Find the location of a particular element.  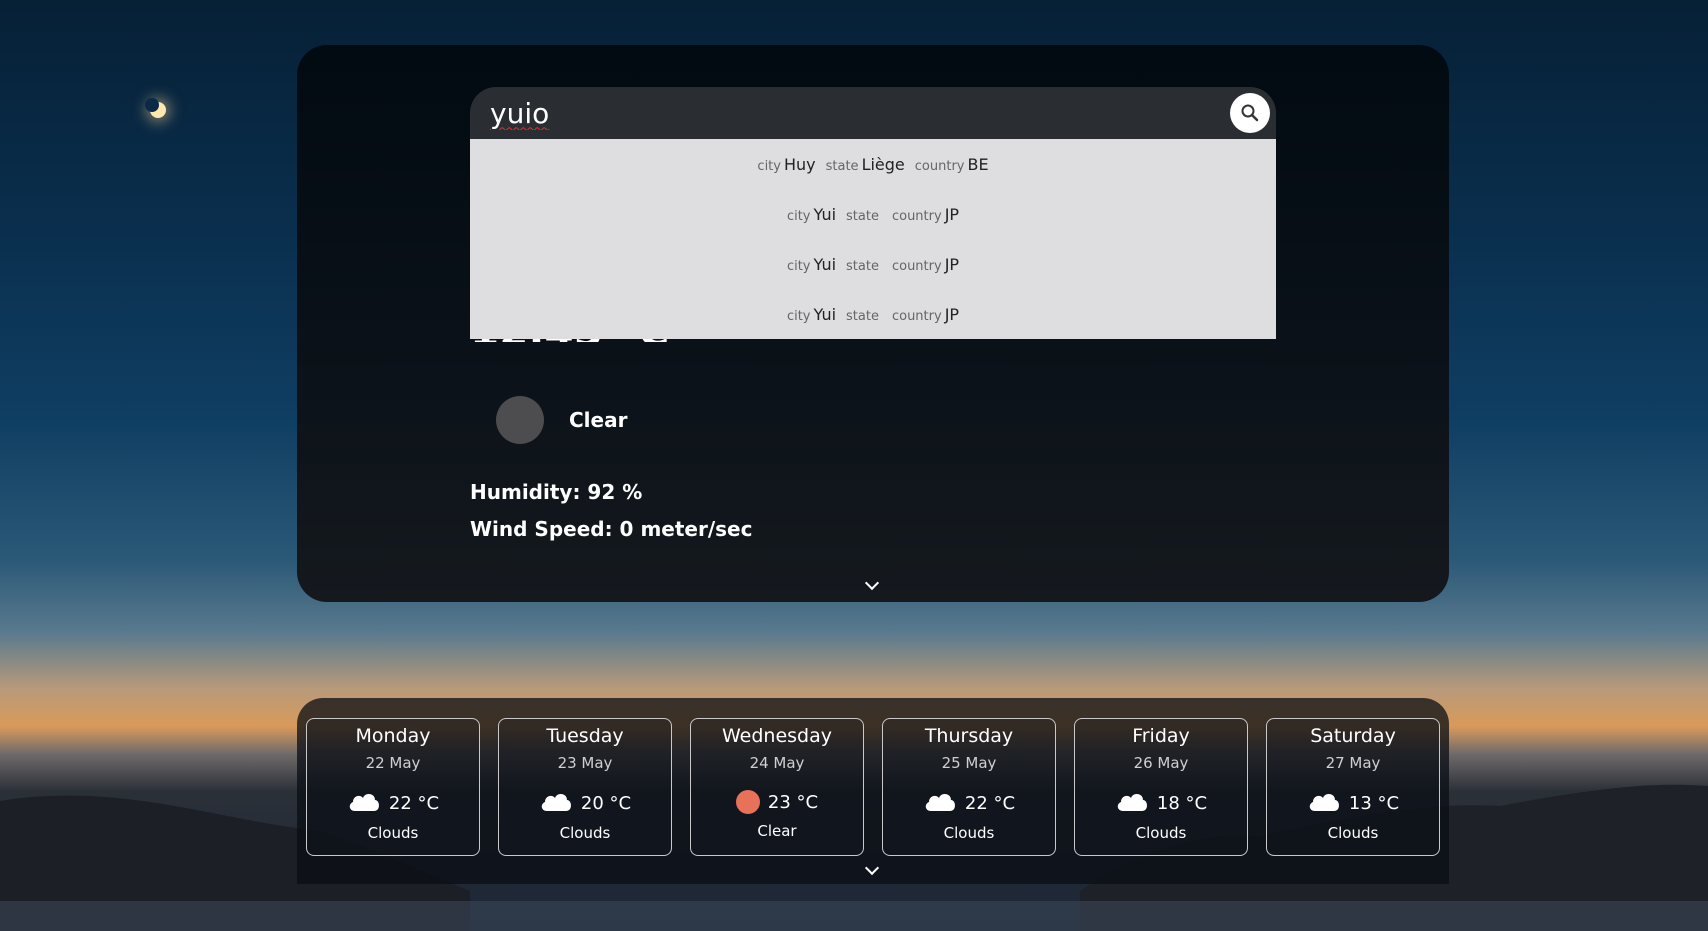

suggestion-item: city Huy state Liège country BE is located at coordinates (873, 164).